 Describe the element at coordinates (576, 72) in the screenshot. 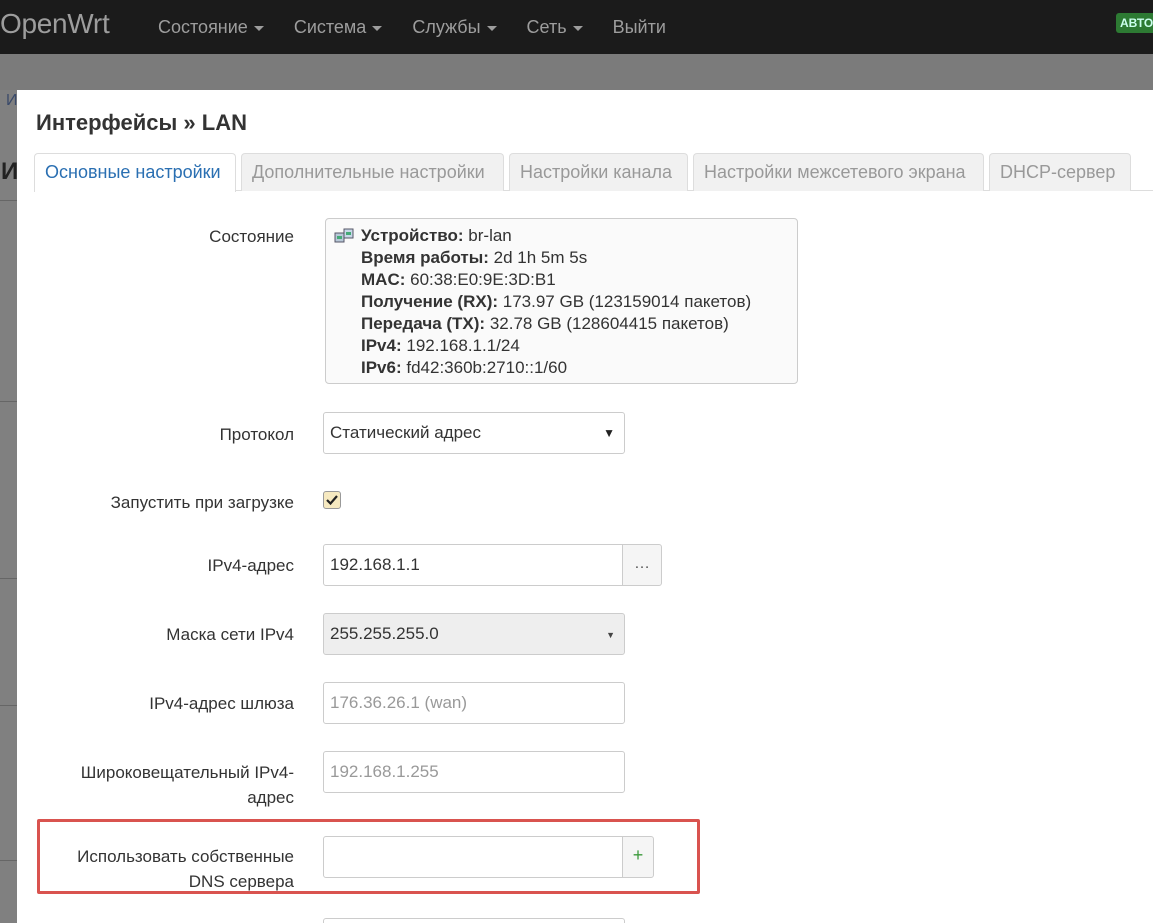

I see `background-page-strip` at that location.